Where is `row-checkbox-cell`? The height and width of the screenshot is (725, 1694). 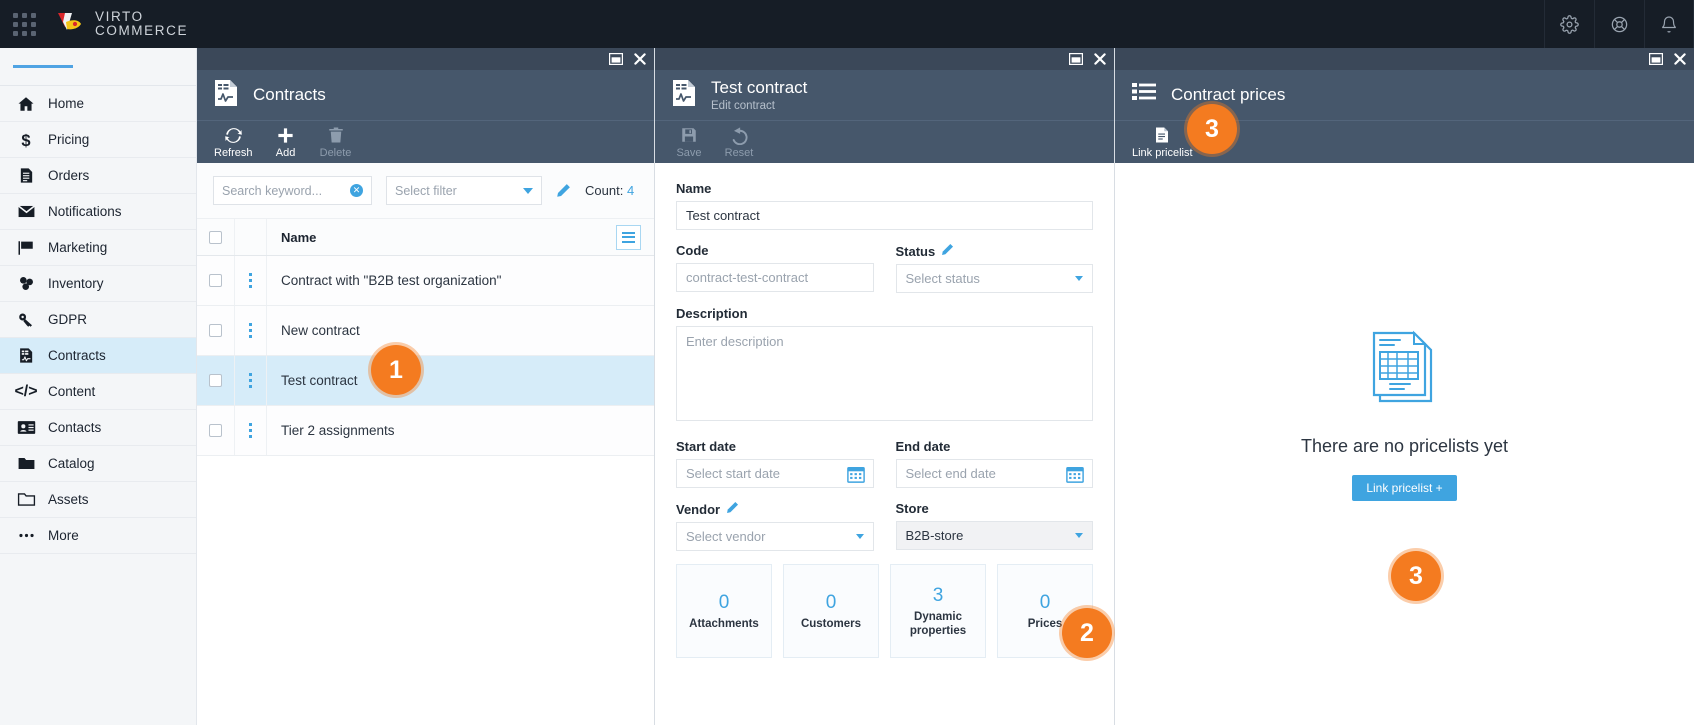 row-checkbox-cell is located at coordinates (216, 280).